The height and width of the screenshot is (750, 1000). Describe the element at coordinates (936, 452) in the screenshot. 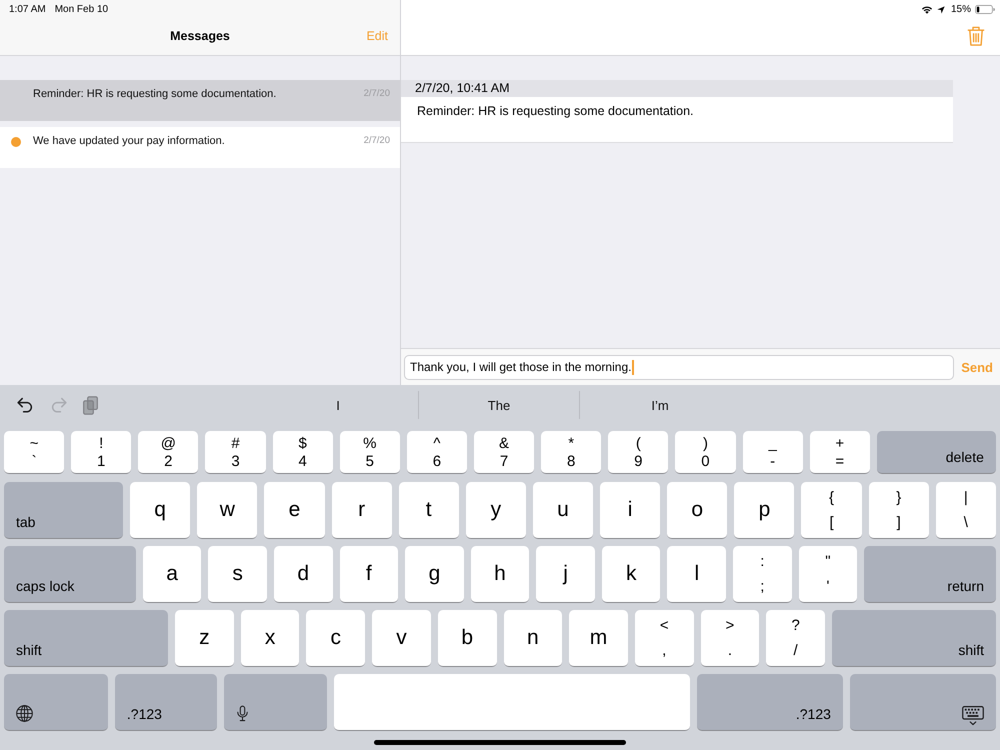

I see `function-key: delete` at that location.